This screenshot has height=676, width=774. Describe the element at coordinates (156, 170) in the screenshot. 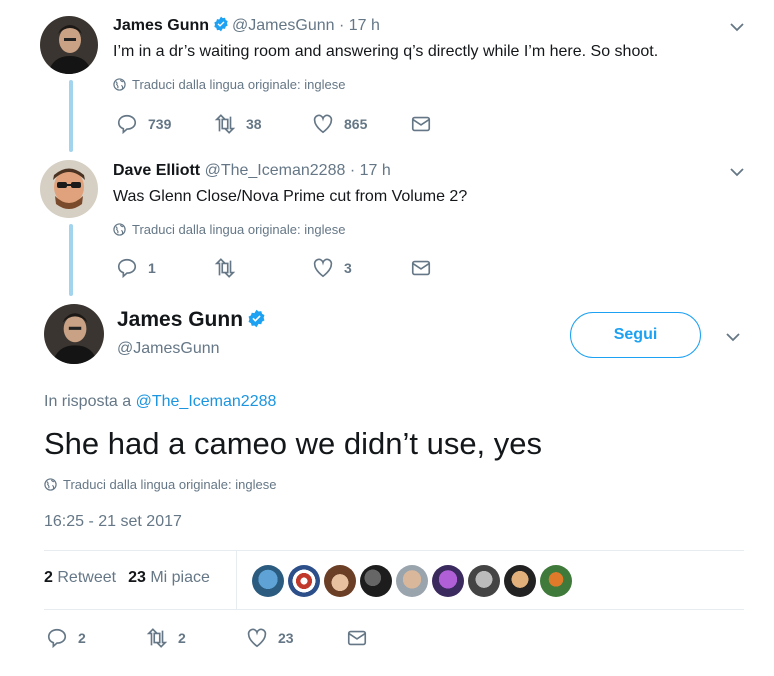

I see `author-name: Dave Elliott` at that location.